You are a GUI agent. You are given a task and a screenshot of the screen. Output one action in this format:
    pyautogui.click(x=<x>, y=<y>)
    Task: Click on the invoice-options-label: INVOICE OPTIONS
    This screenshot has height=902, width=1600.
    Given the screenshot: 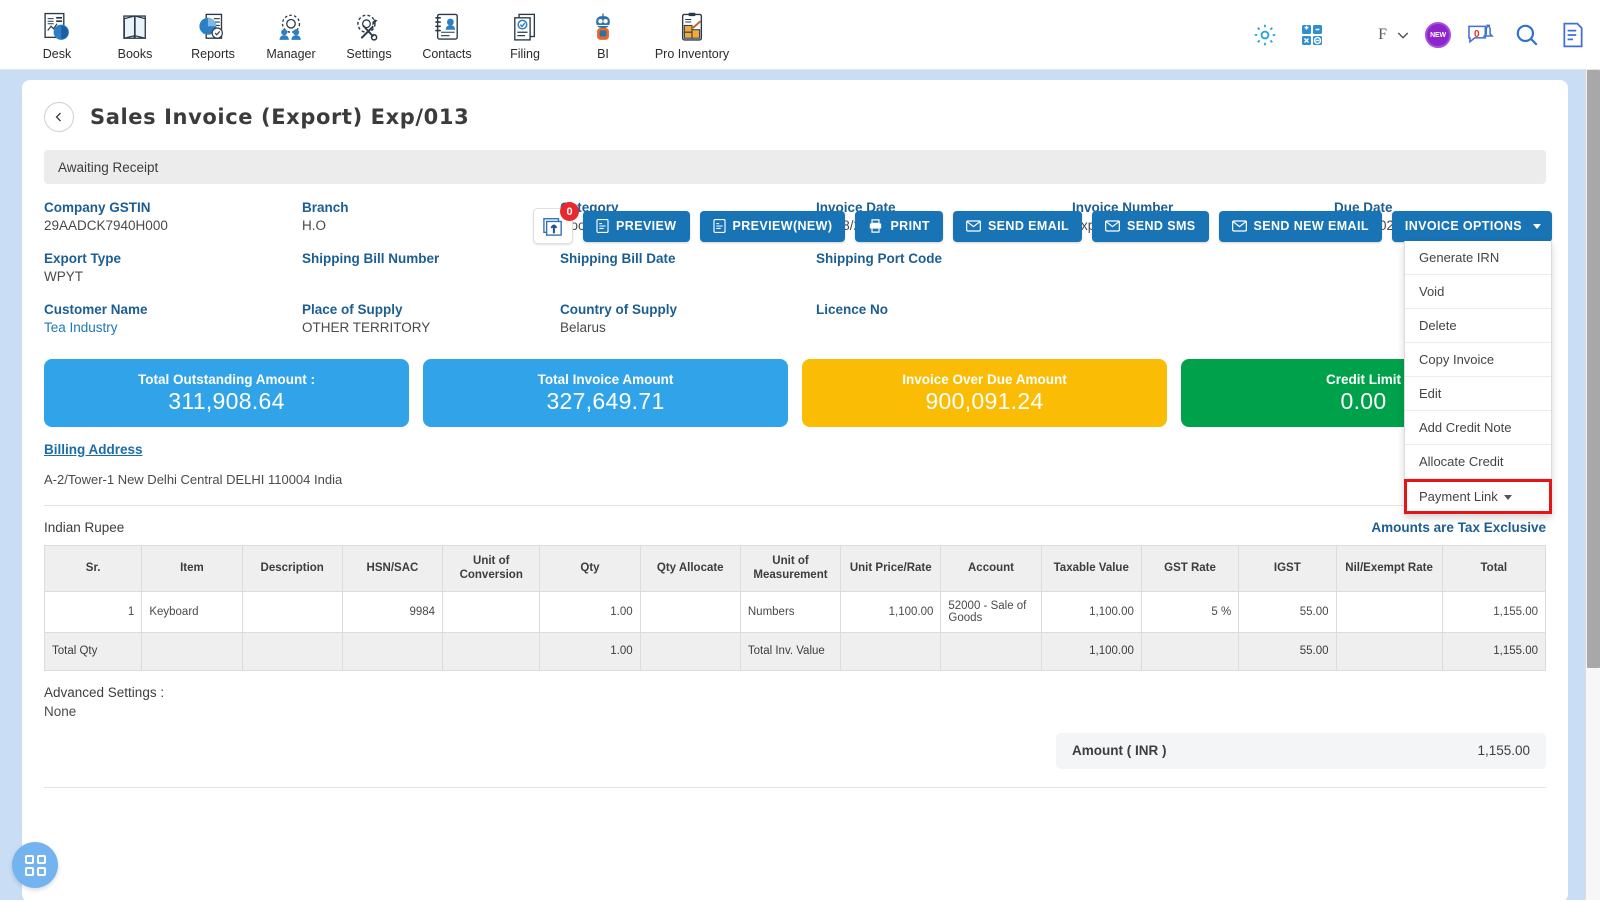 What is the action you would take?
    pyautogui.click(x=1463, y=226)
    